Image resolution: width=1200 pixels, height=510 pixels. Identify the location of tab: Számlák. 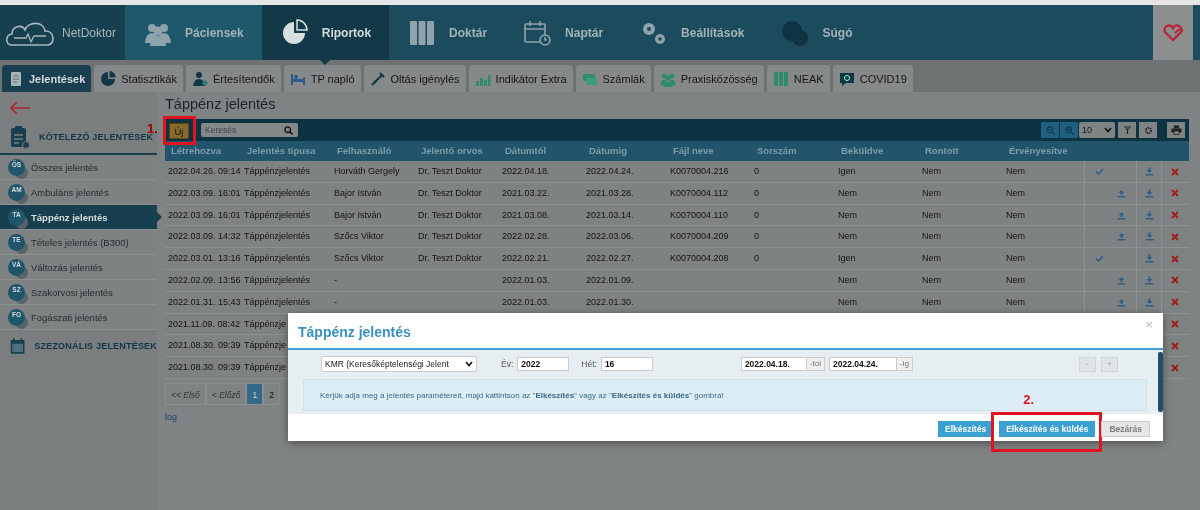
(613, 78).